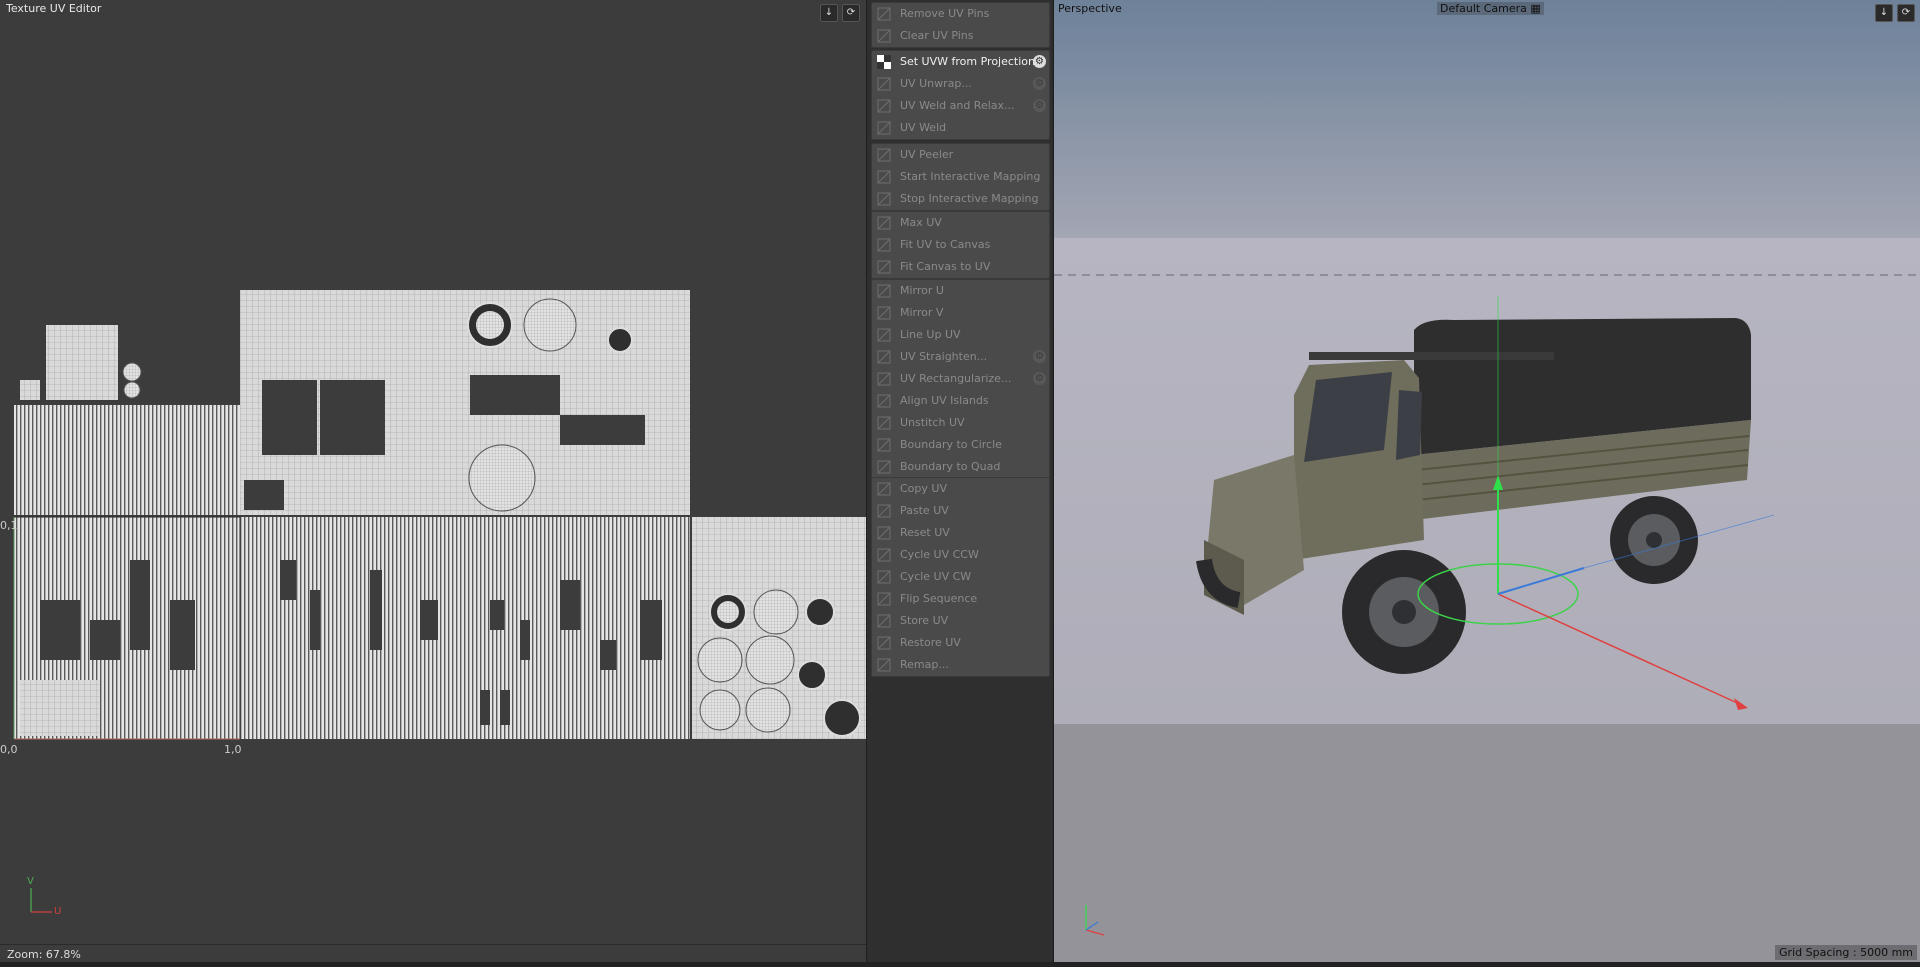 The image size is (1920, 967). What do you see at coordinates (884, 357) in the screenshot?
I see `uv-straighten-icon` at bounding box center [884, 357].